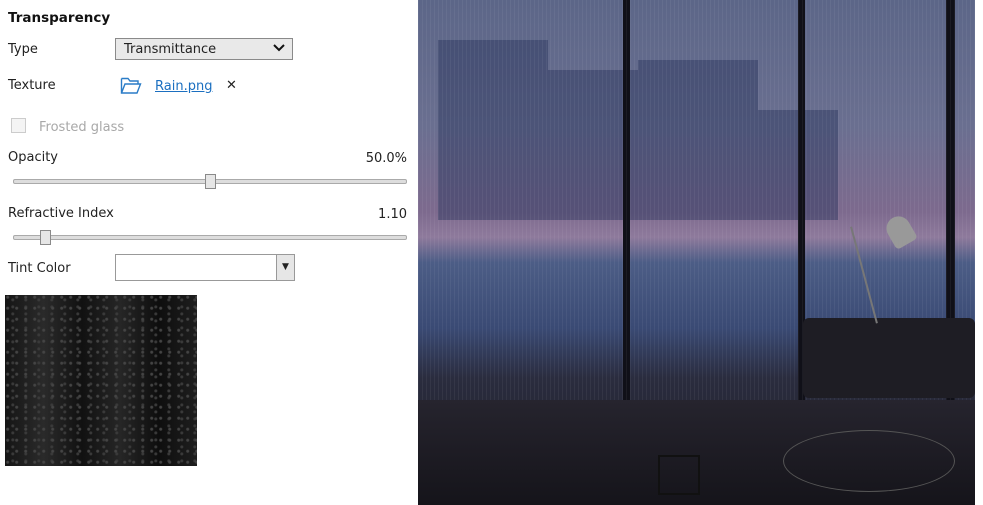 This screenshot has height=505, width=983. Describe the element at coordinates (45, 237) in the screenshot. I see `refractive-index-slider-thumb` at that location.